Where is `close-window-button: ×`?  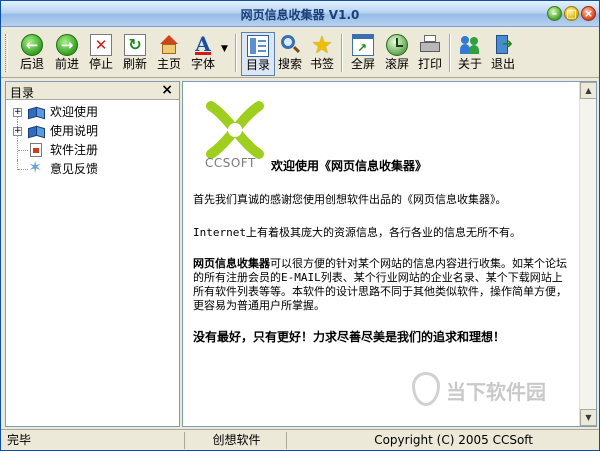
close-window-button: × is located at coordinates (588, 13).